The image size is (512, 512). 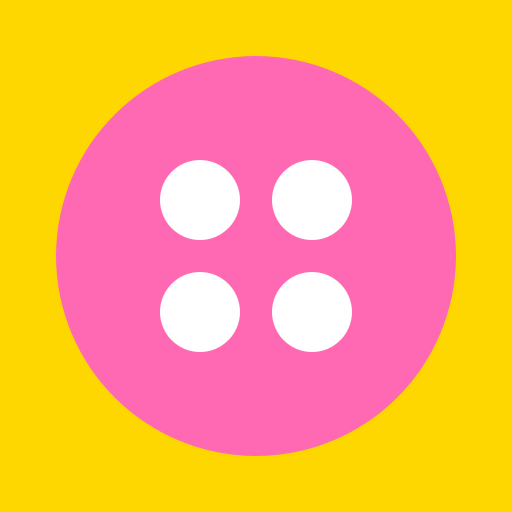 What do you see at coordinates (200, 312) in the screenshot?
I see `button-hole-bottom-left` at bounding box center [200, 312].